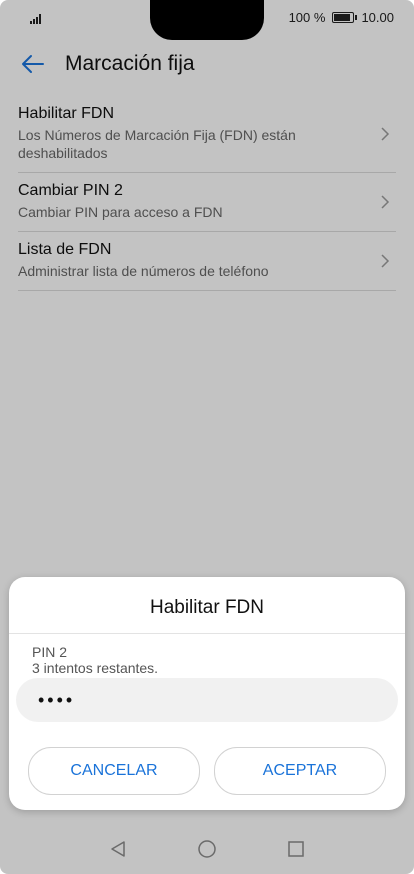  I want to click on recents-square-icon, so click(296, 849).